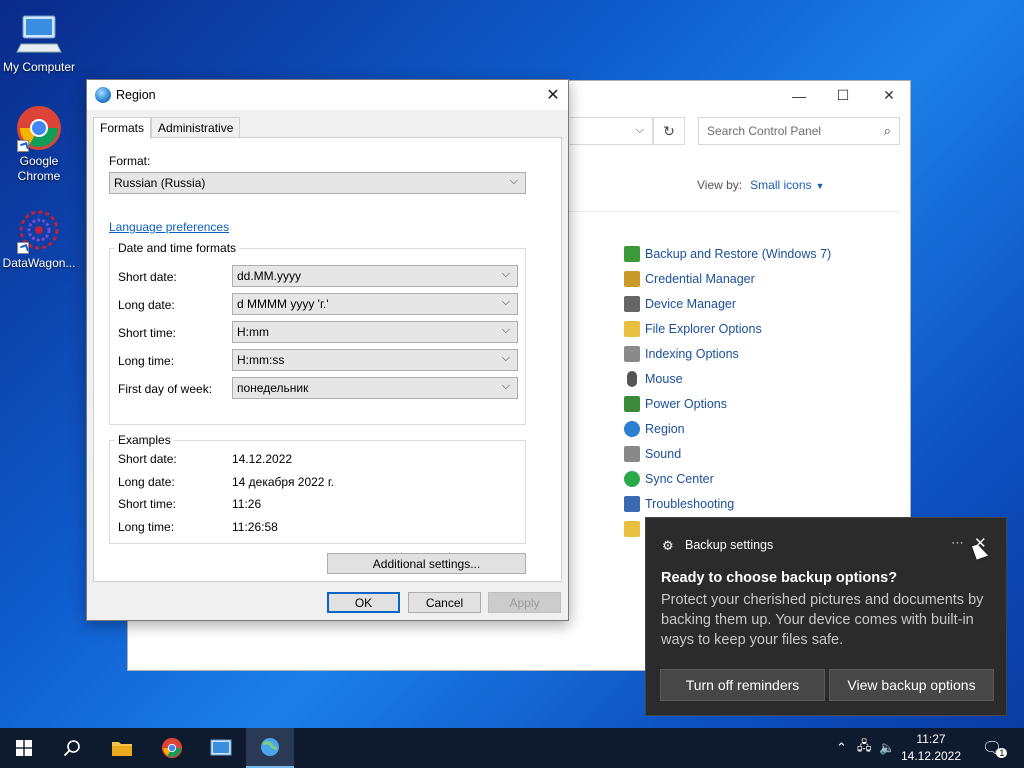  Describe the element at coordinates (727, 428) in the screenshot. I see `cp-item-region: Region` at that location.